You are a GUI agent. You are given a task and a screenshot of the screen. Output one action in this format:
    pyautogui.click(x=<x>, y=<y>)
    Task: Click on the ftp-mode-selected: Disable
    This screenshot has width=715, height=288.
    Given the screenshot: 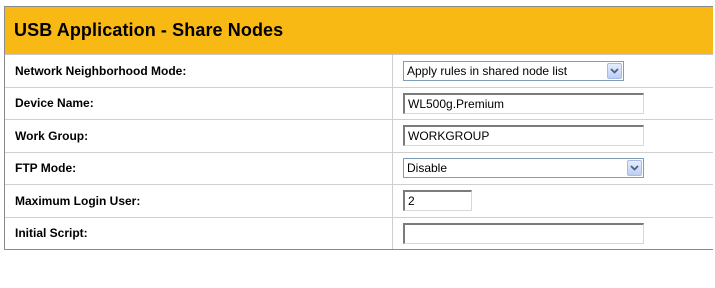 What is the action you would take?
    pyautogui.click(x=427, y=168)
    